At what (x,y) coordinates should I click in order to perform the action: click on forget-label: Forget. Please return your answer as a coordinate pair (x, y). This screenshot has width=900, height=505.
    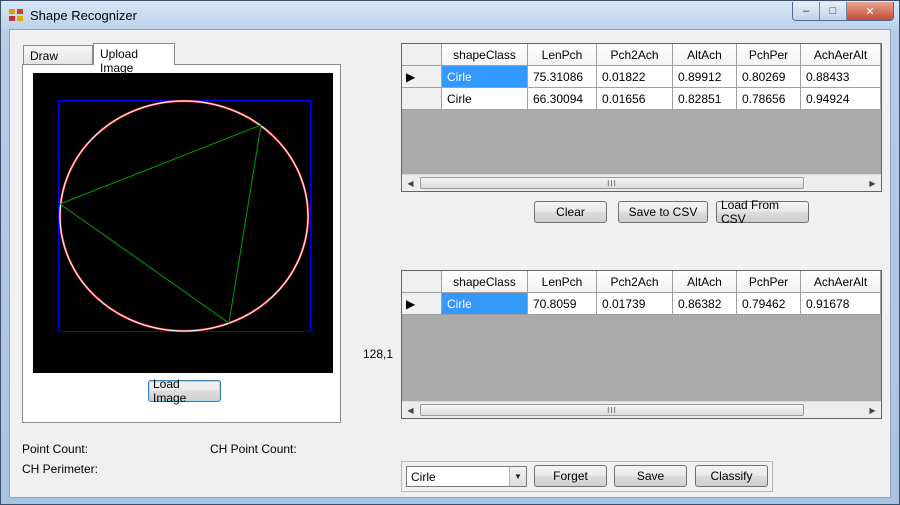
    Looking at the image, I should click on (570, 476).